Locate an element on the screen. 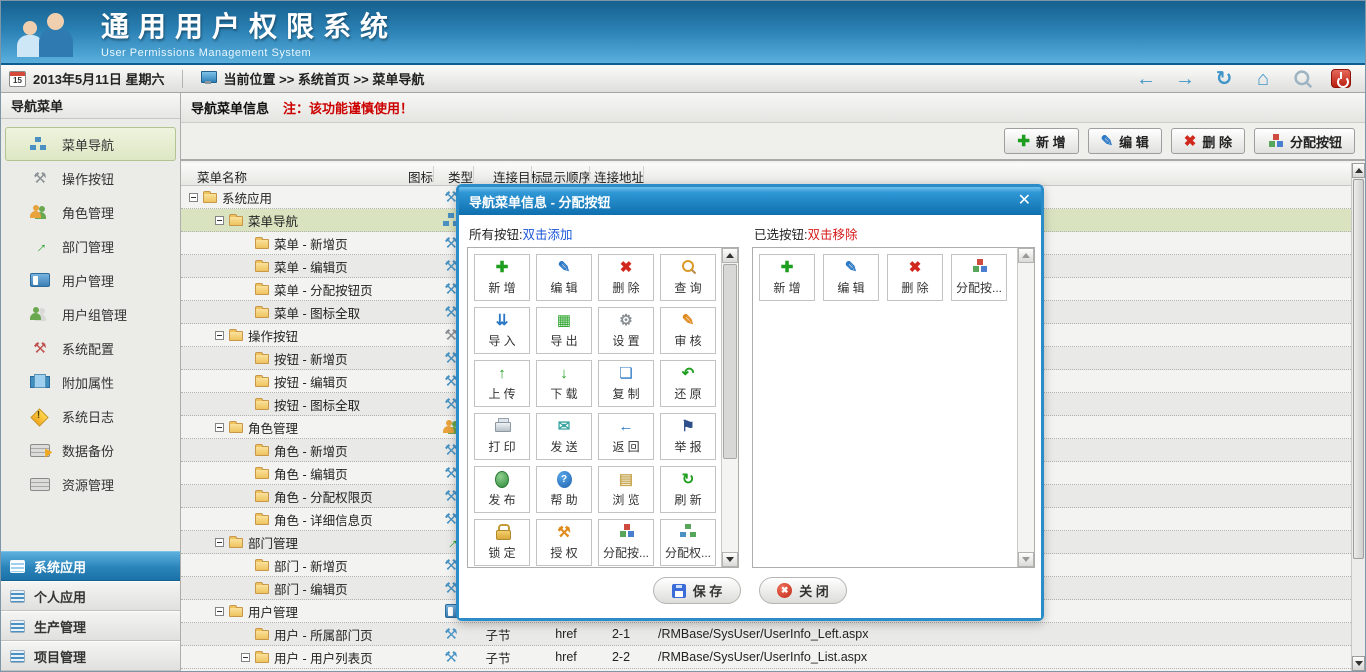 Image resolution: width=1366 pixels, height=672 pixels. grid-button: 锁 定 is located at coordinates (502, 542).